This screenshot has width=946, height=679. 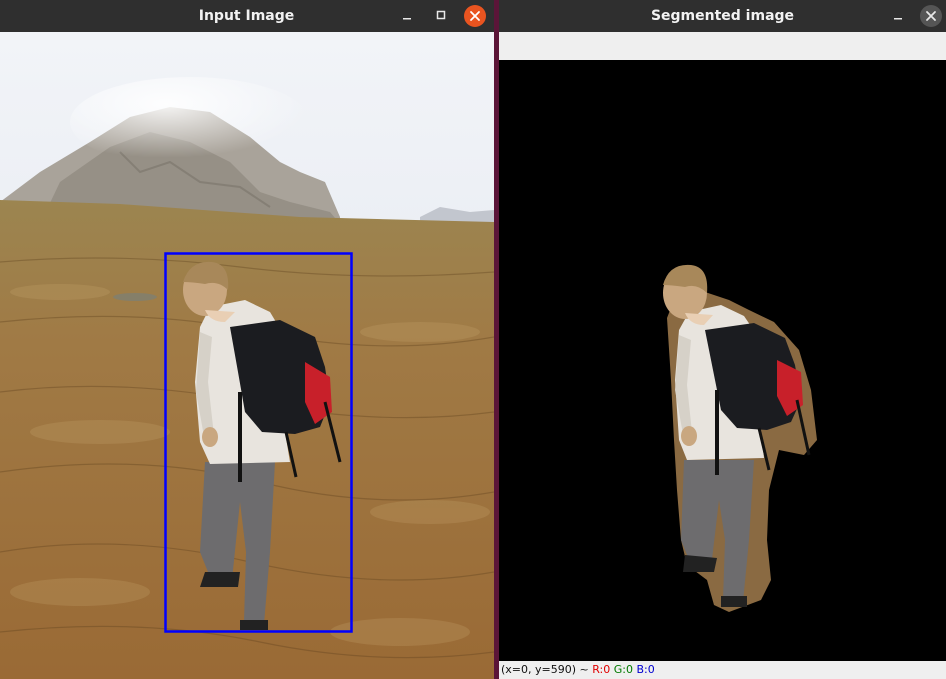 I want to click on window-title: Input Image, so click(x=246, y=16).